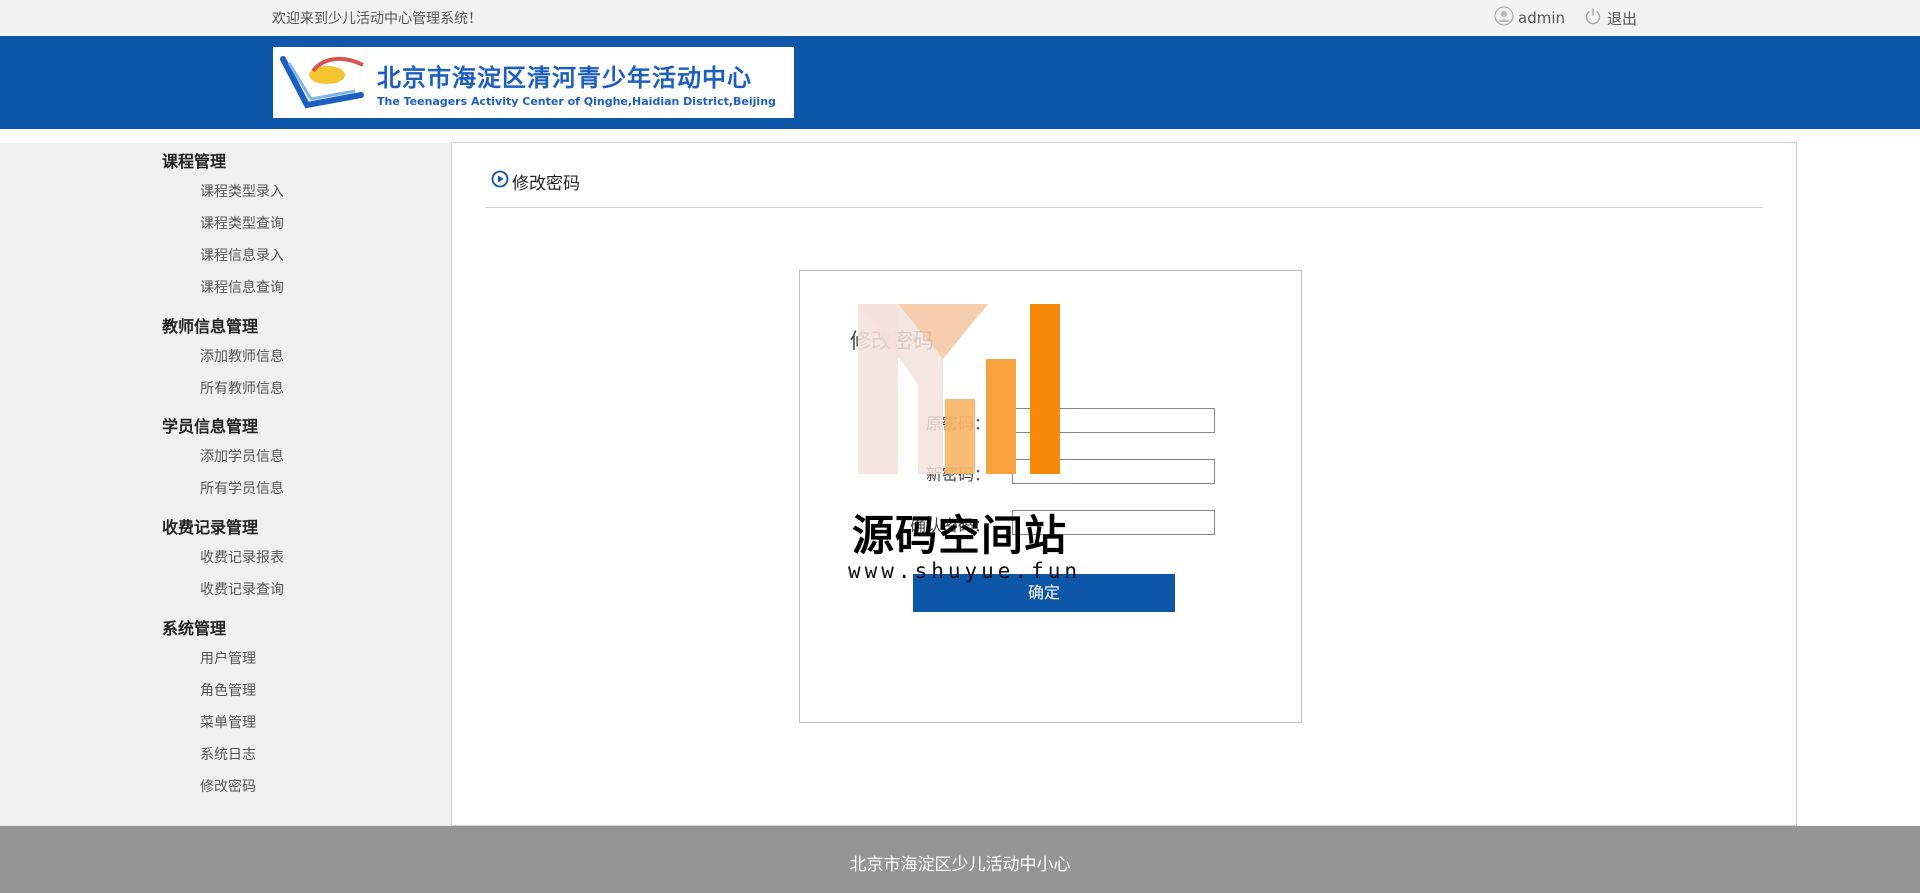  Describe the element at coordinates (949, 525) in the screenshot. I see `confirm-password-label: 确认密码：` at that location.